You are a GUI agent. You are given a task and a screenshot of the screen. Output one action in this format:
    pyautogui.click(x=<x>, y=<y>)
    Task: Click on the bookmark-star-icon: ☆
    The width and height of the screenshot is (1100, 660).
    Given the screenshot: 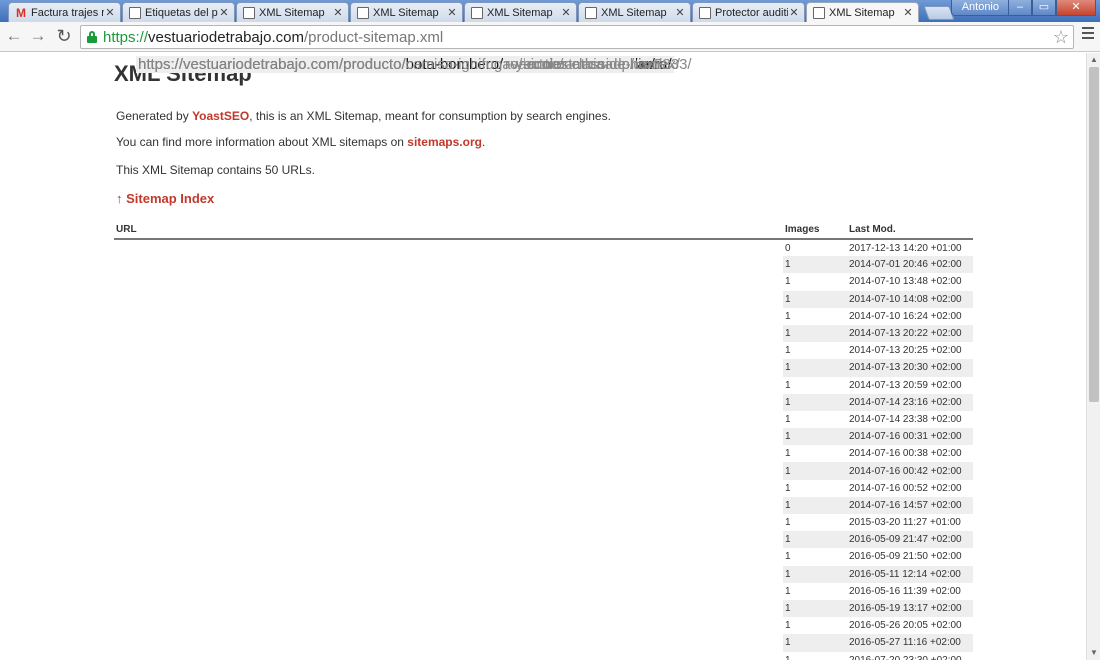 What is the action you would take?
    pyautogui.click(x=1061, y=37)
    